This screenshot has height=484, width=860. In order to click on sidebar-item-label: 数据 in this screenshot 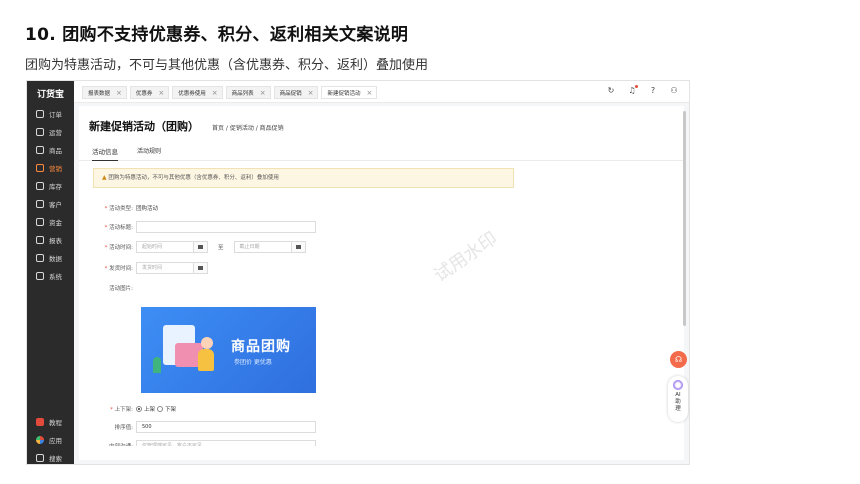, I will do `click(55, 259)`.